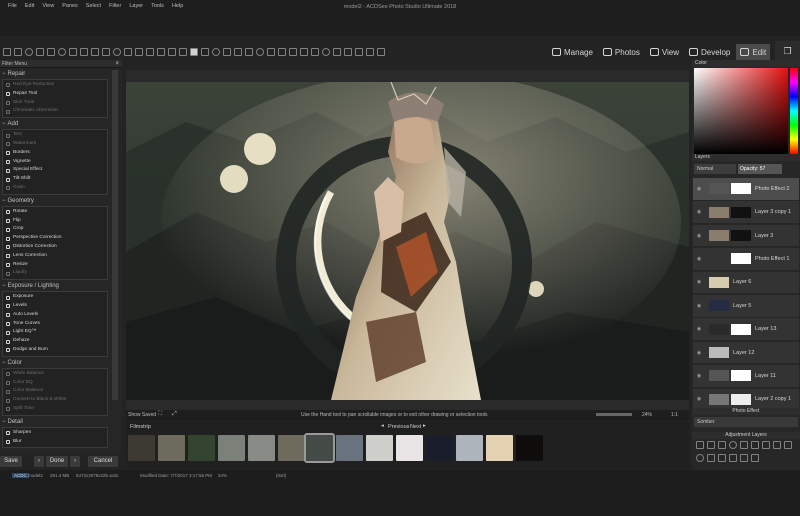 The height and width of the screenshot is (516, 800). What do you see at coordinates (55, 324) in the screenshot?
I see `filter-tool-item: Tone Curves` at bounding box center [55, 324].